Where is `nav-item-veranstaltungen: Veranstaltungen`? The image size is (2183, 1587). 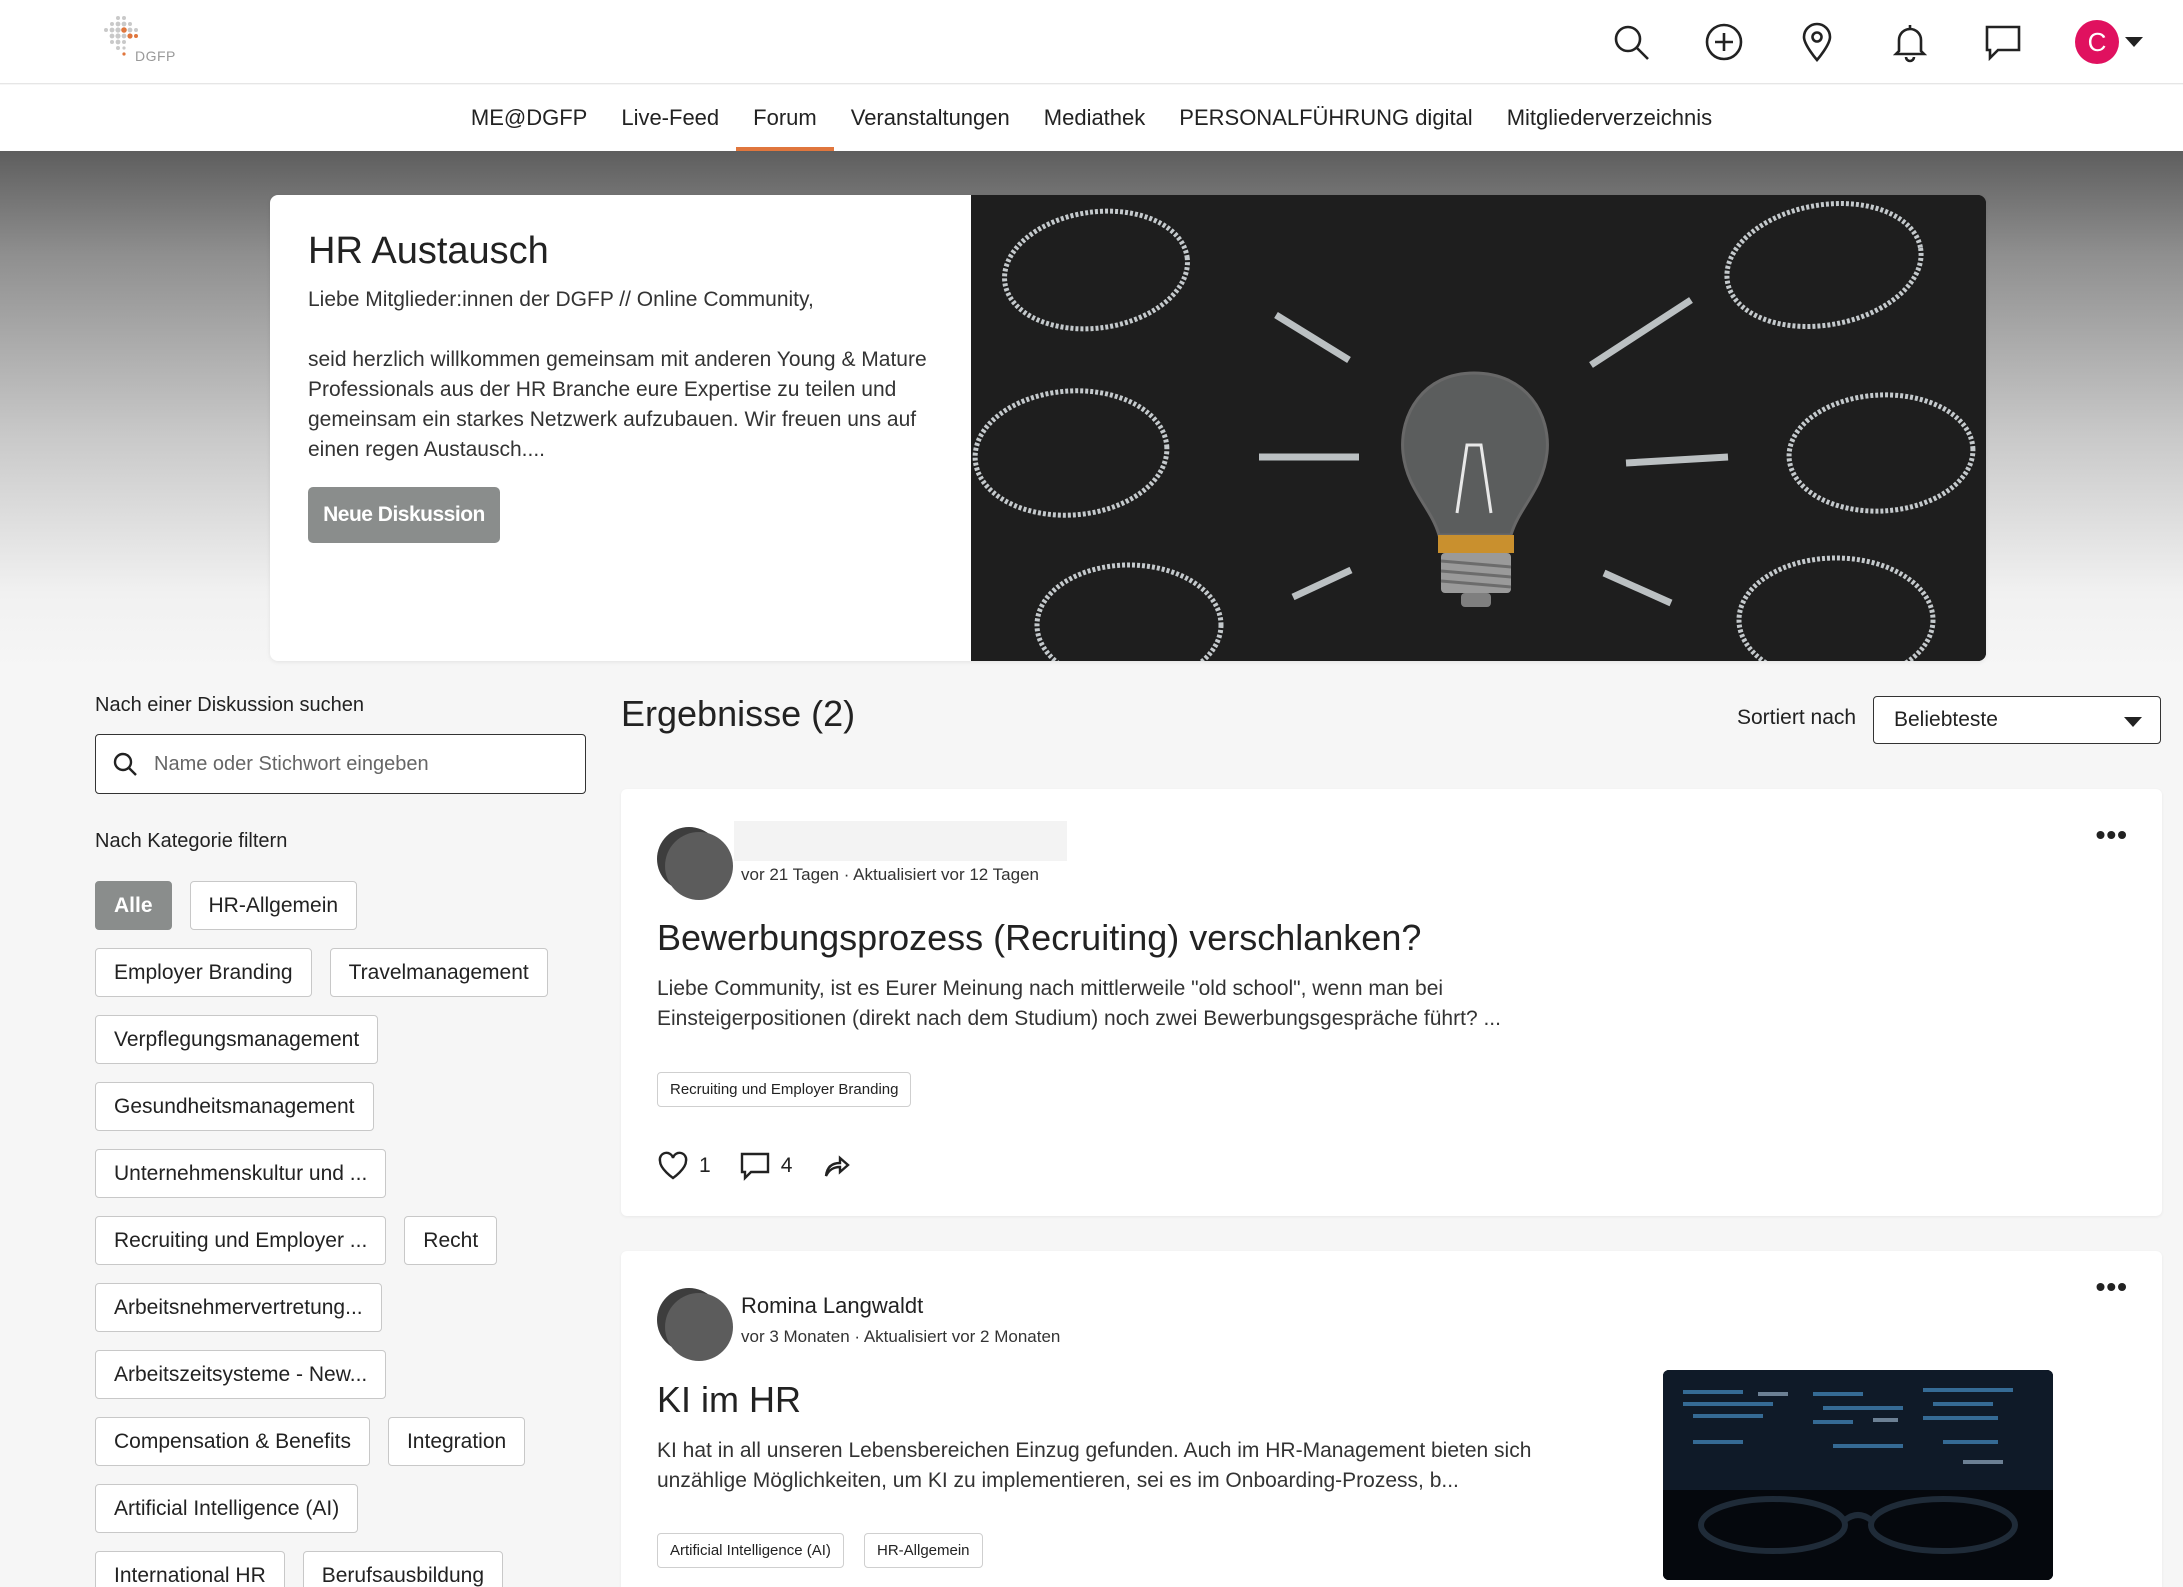 nav-item-veranstaltungen: Veranstaltungen is located at coordinates (930, 118).